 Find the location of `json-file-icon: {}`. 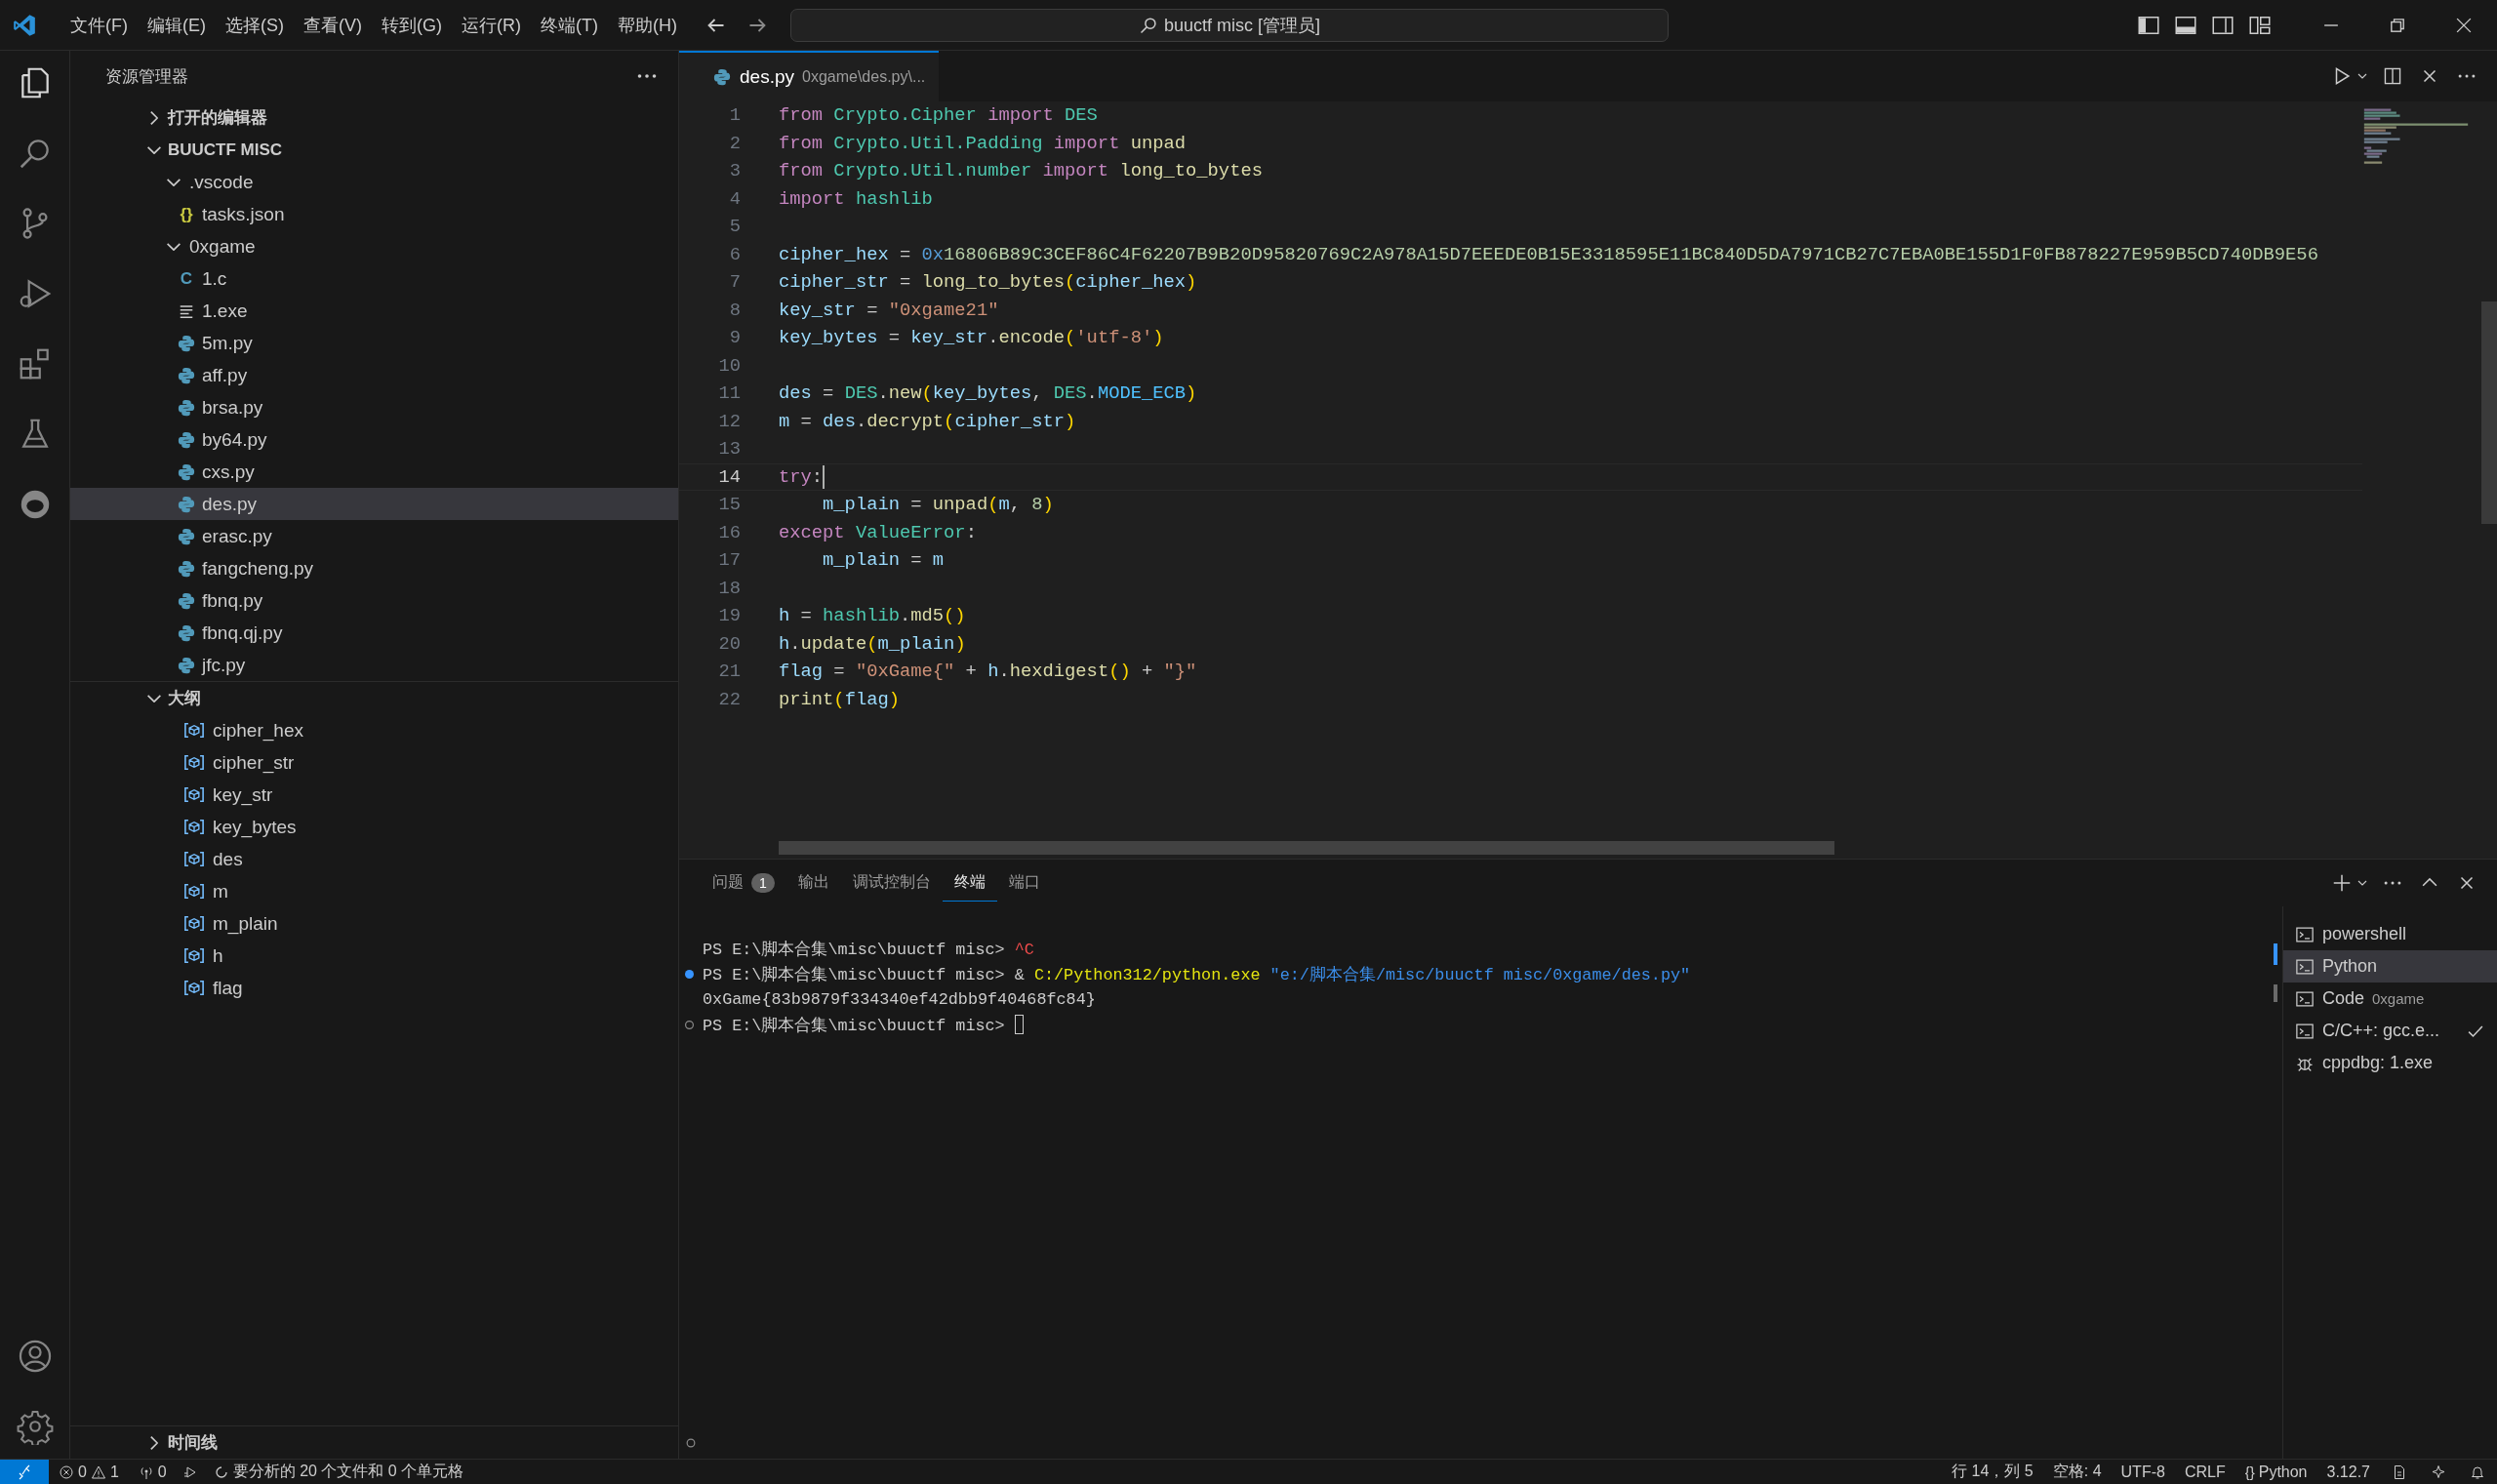

json-file-icon: {} is located at coordinates (186, 214).